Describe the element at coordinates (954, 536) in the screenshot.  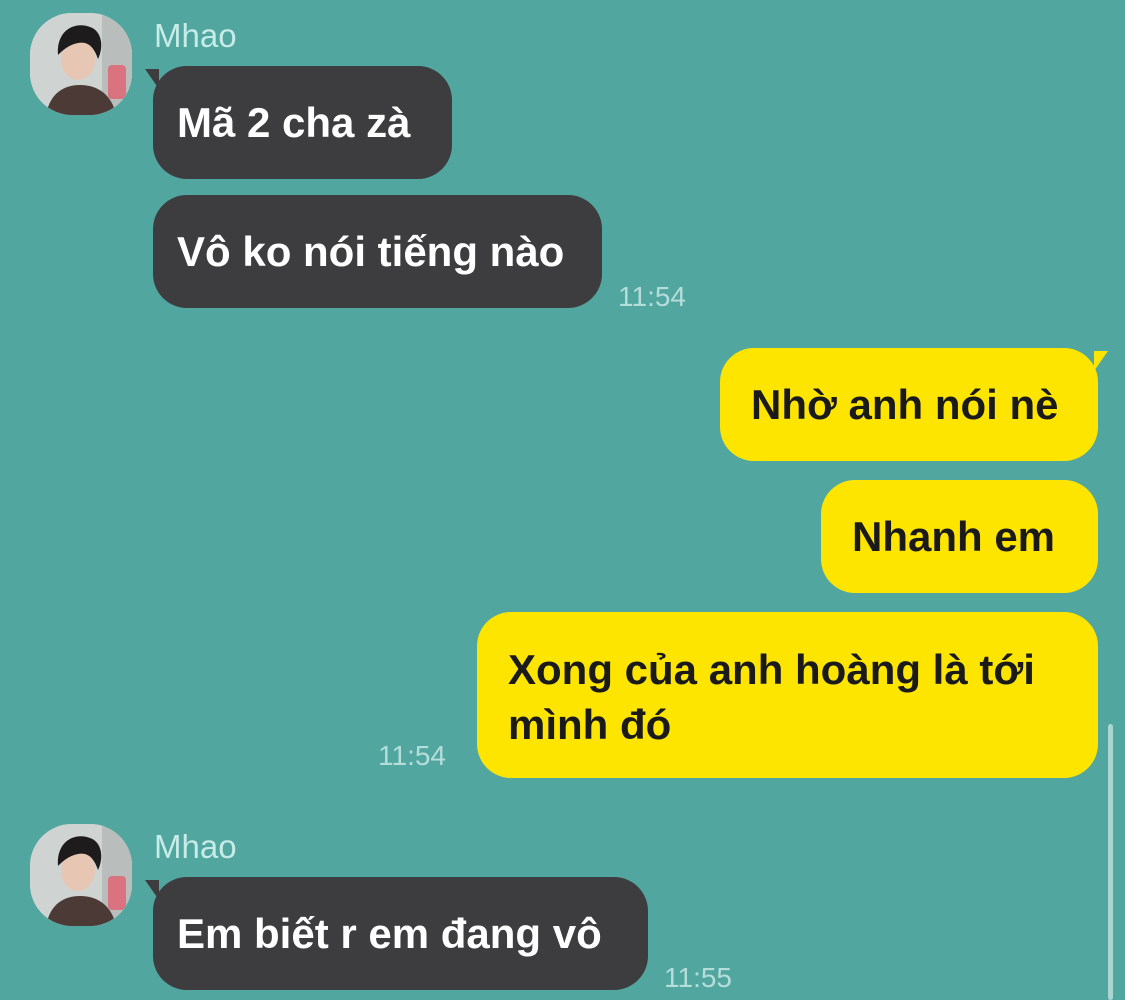
I see `message-text: Nhanh em` at that location.